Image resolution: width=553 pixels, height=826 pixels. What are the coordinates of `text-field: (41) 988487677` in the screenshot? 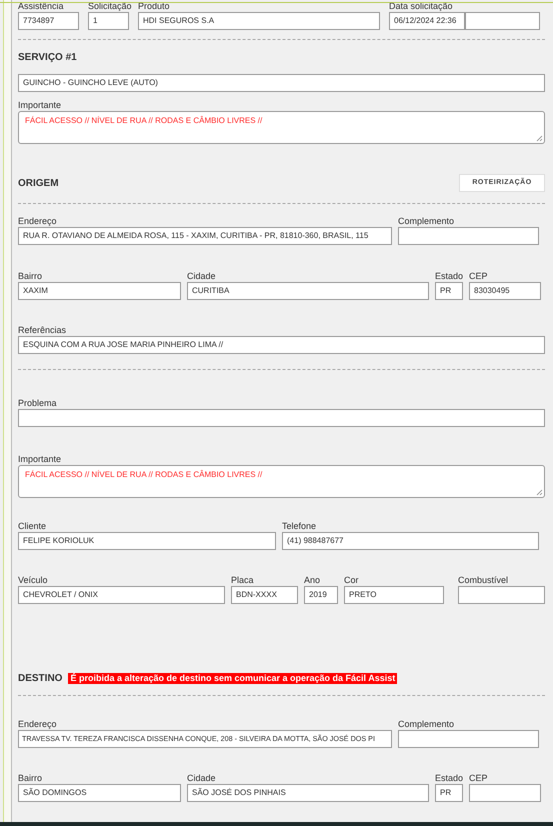 It's located at (410, 541).